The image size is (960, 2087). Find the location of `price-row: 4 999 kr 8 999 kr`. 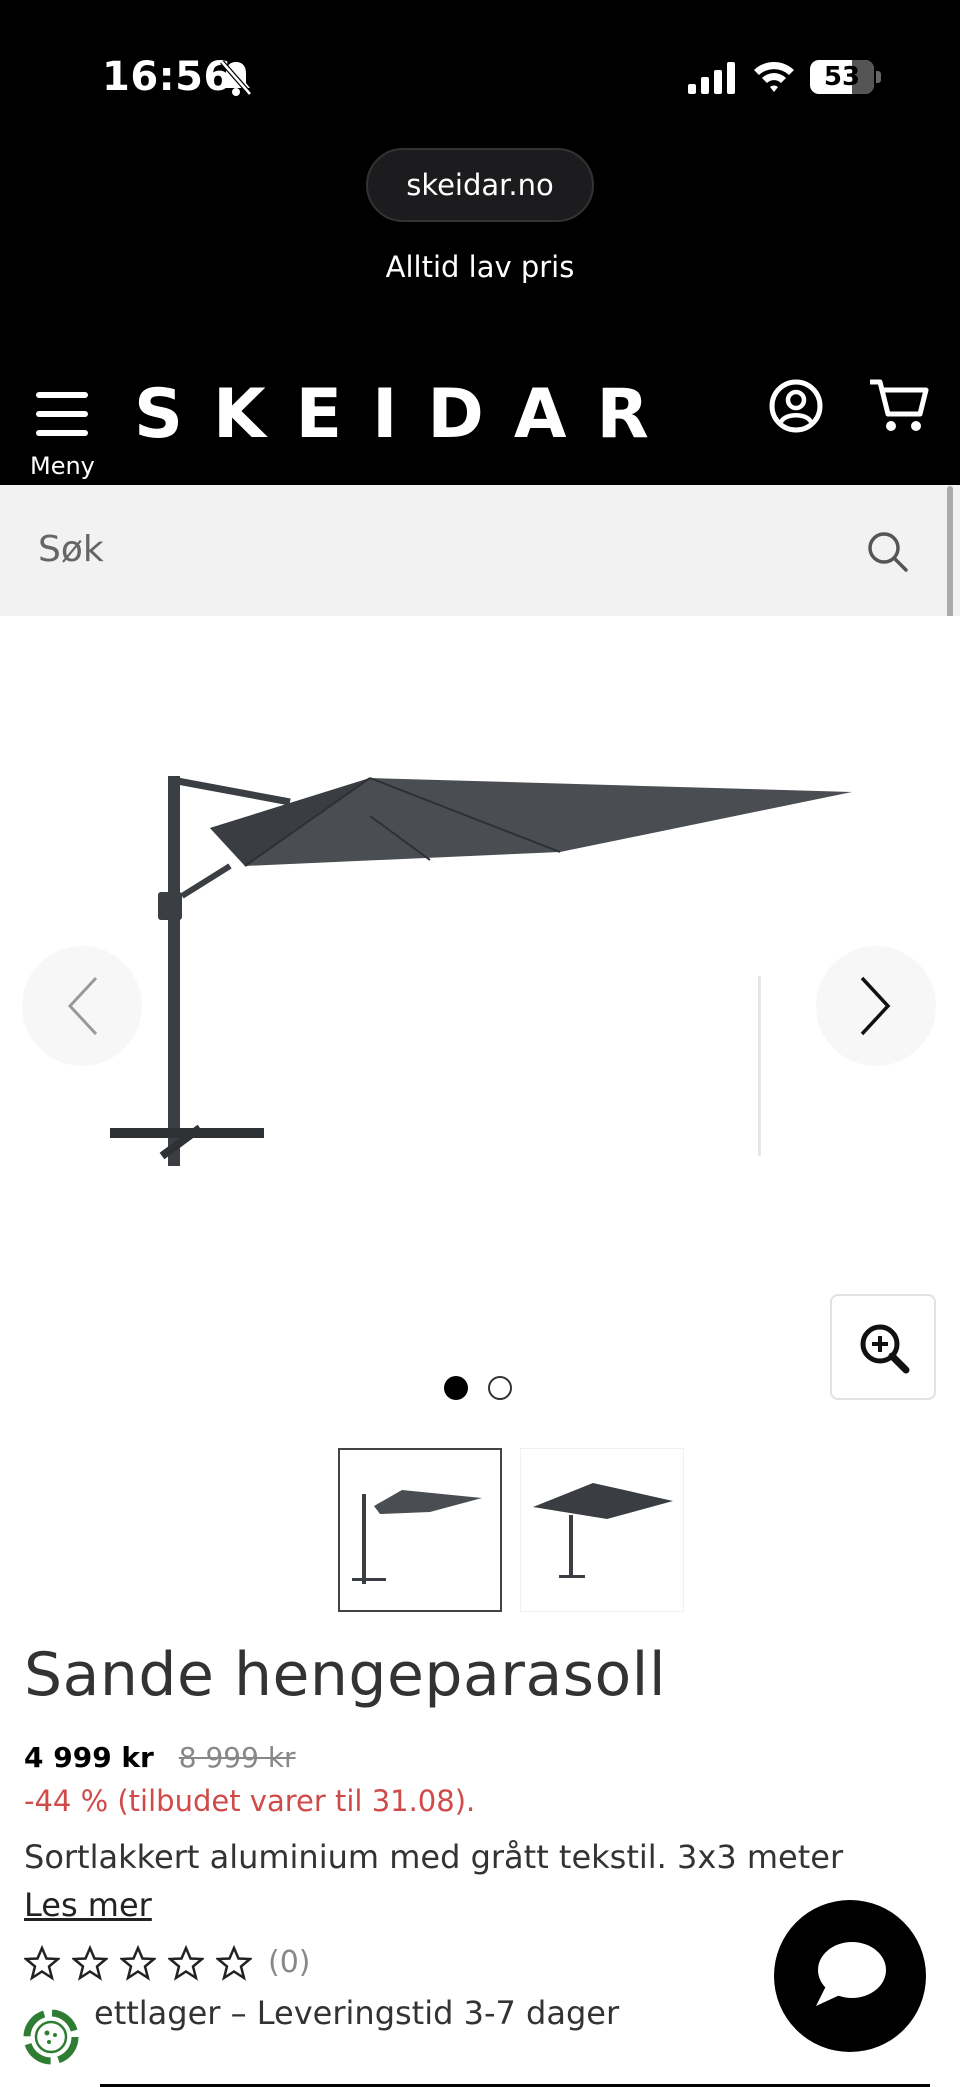

price-row: 4 999 kr 8 999 kr is located at coordinates (160, 1757).